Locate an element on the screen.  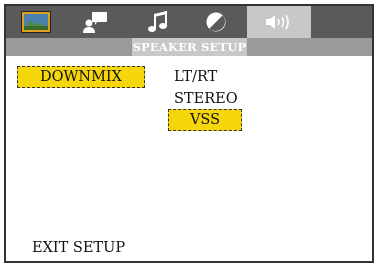
language-icon is located at coordinates (95, 22).